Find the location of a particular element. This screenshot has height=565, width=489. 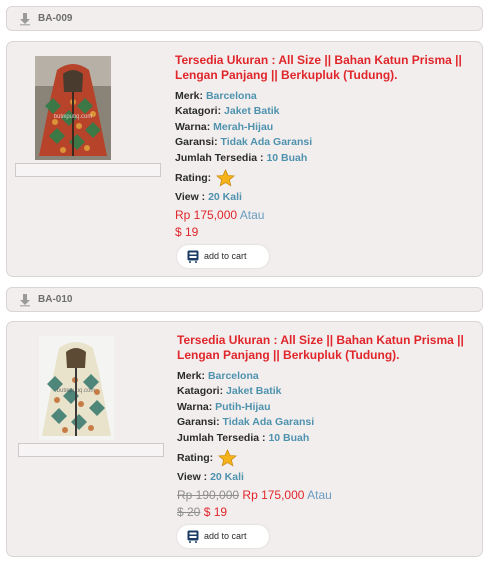

price-idr: Rp 175,000 Atau is located at coordinates (219, 215).